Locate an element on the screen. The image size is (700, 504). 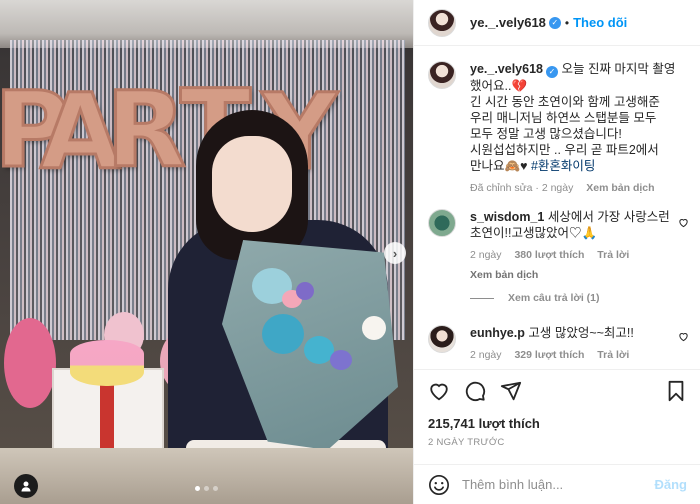
carousel-indicator is located at coordinates (206, 488).